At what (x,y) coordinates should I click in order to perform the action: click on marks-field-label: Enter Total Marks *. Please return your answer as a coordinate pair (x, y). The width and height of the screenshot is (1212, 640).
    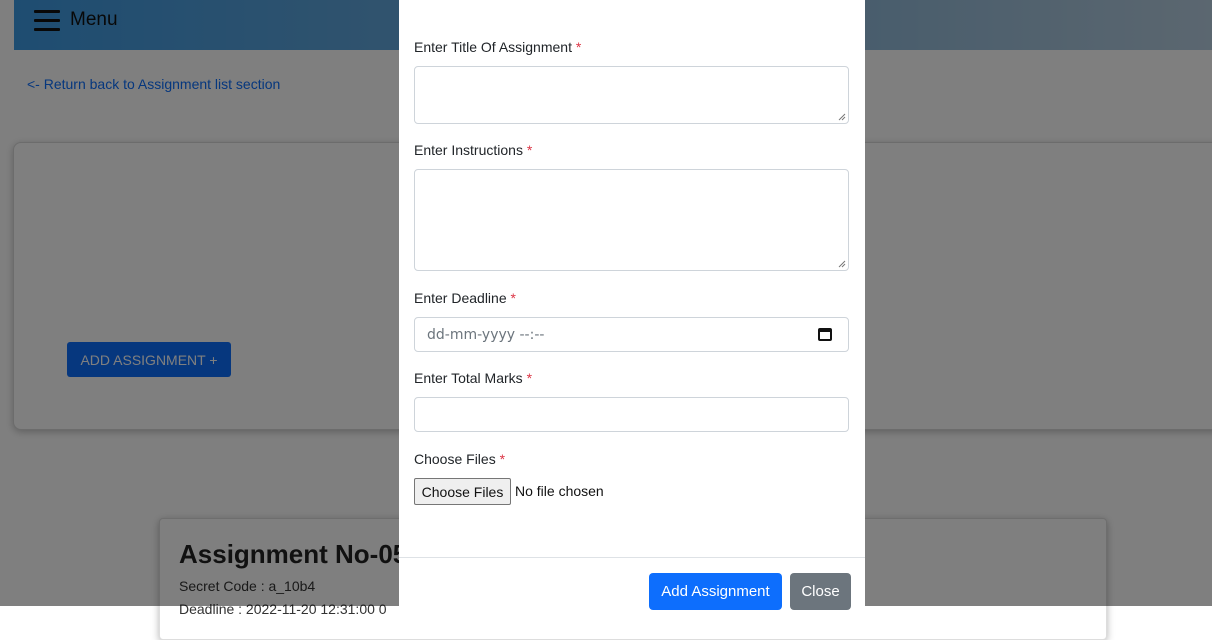
    Looking at the image, I should click on (473, 378).